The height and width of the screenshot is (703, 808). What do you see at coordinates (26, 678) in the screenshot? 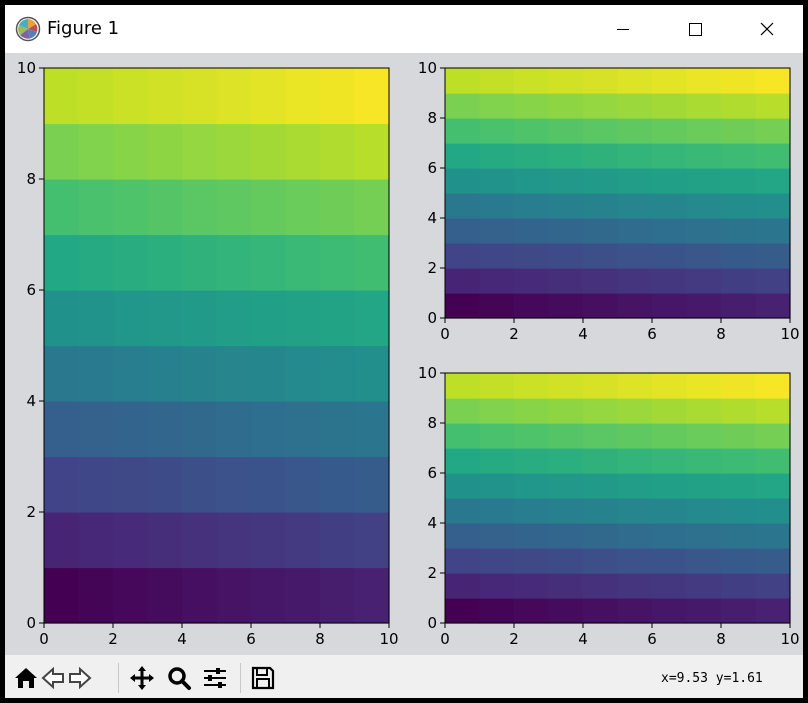
I see `home-icon` at bounding box center [26, 678].